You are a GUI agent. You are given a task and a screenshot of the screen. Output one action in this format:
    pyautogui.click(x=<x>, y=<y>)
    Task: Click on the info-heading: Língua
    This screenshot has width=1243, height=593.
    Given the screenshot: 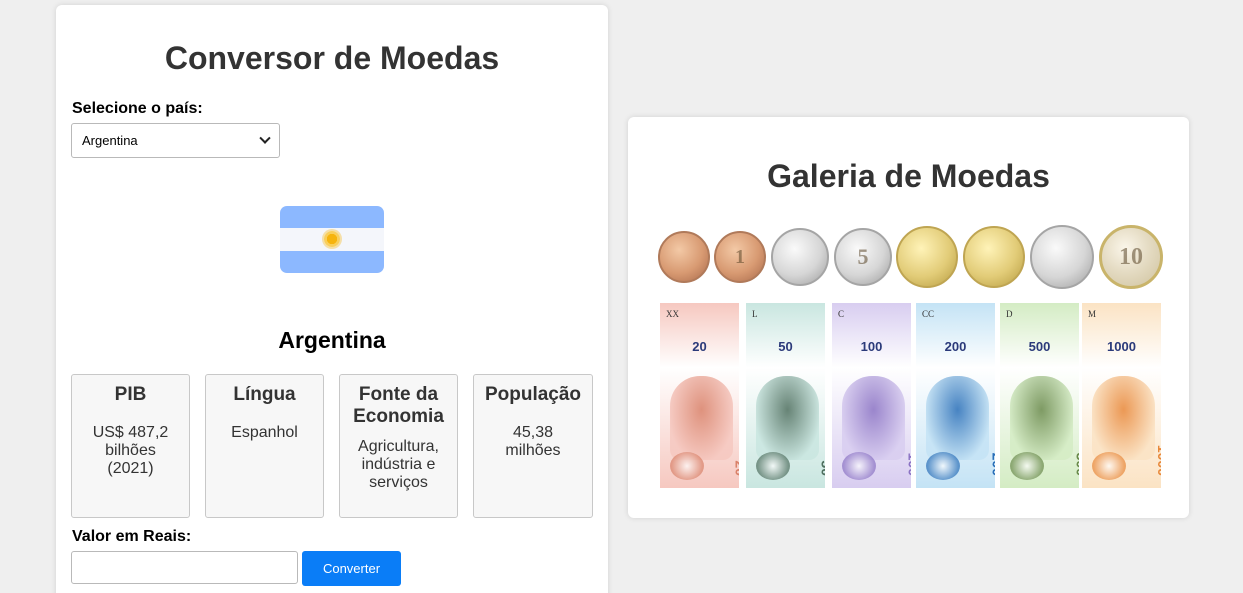 What is the action you would take?
    pyautogui.click(x=264, y=394)
    